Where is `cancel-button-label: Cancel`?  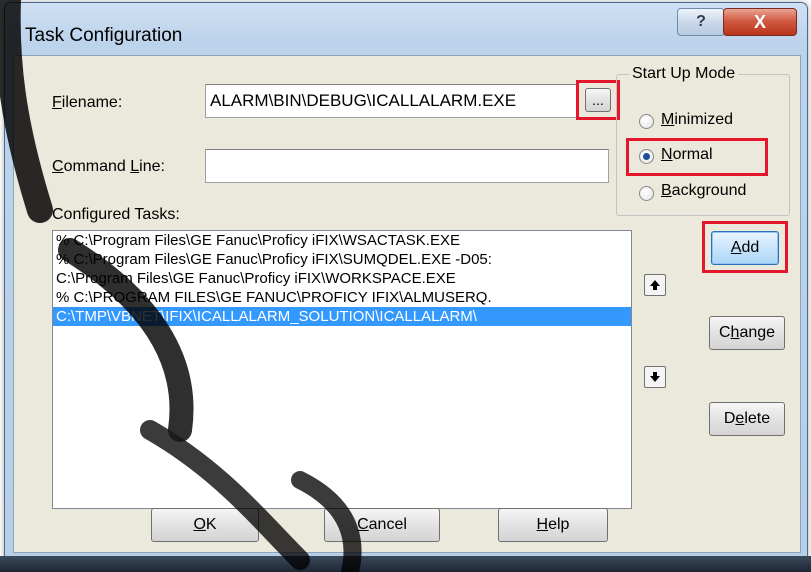
cancel-button-label: Cancel is located at coordinates (382, 524).